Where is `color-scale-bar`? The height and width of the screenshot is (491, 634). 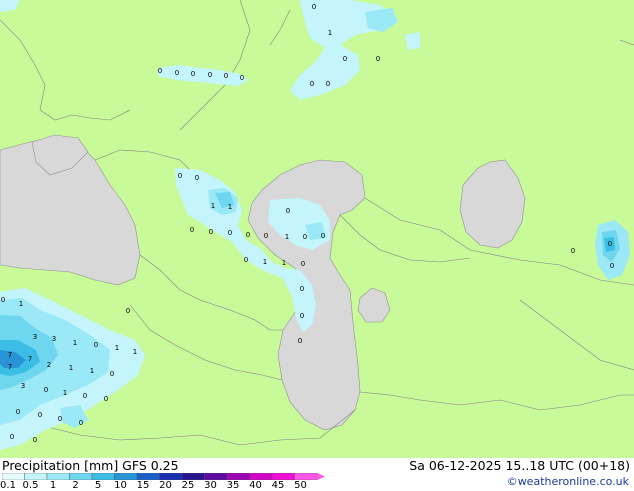
color-scale-bar is located at coordinates (163, 476).